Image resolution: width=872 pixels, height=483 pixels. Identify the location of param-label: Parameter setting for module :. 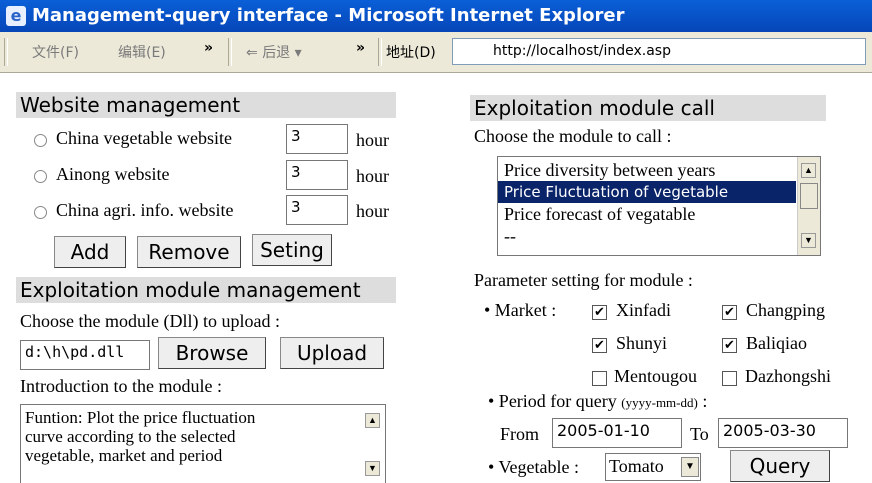
(583, 280).